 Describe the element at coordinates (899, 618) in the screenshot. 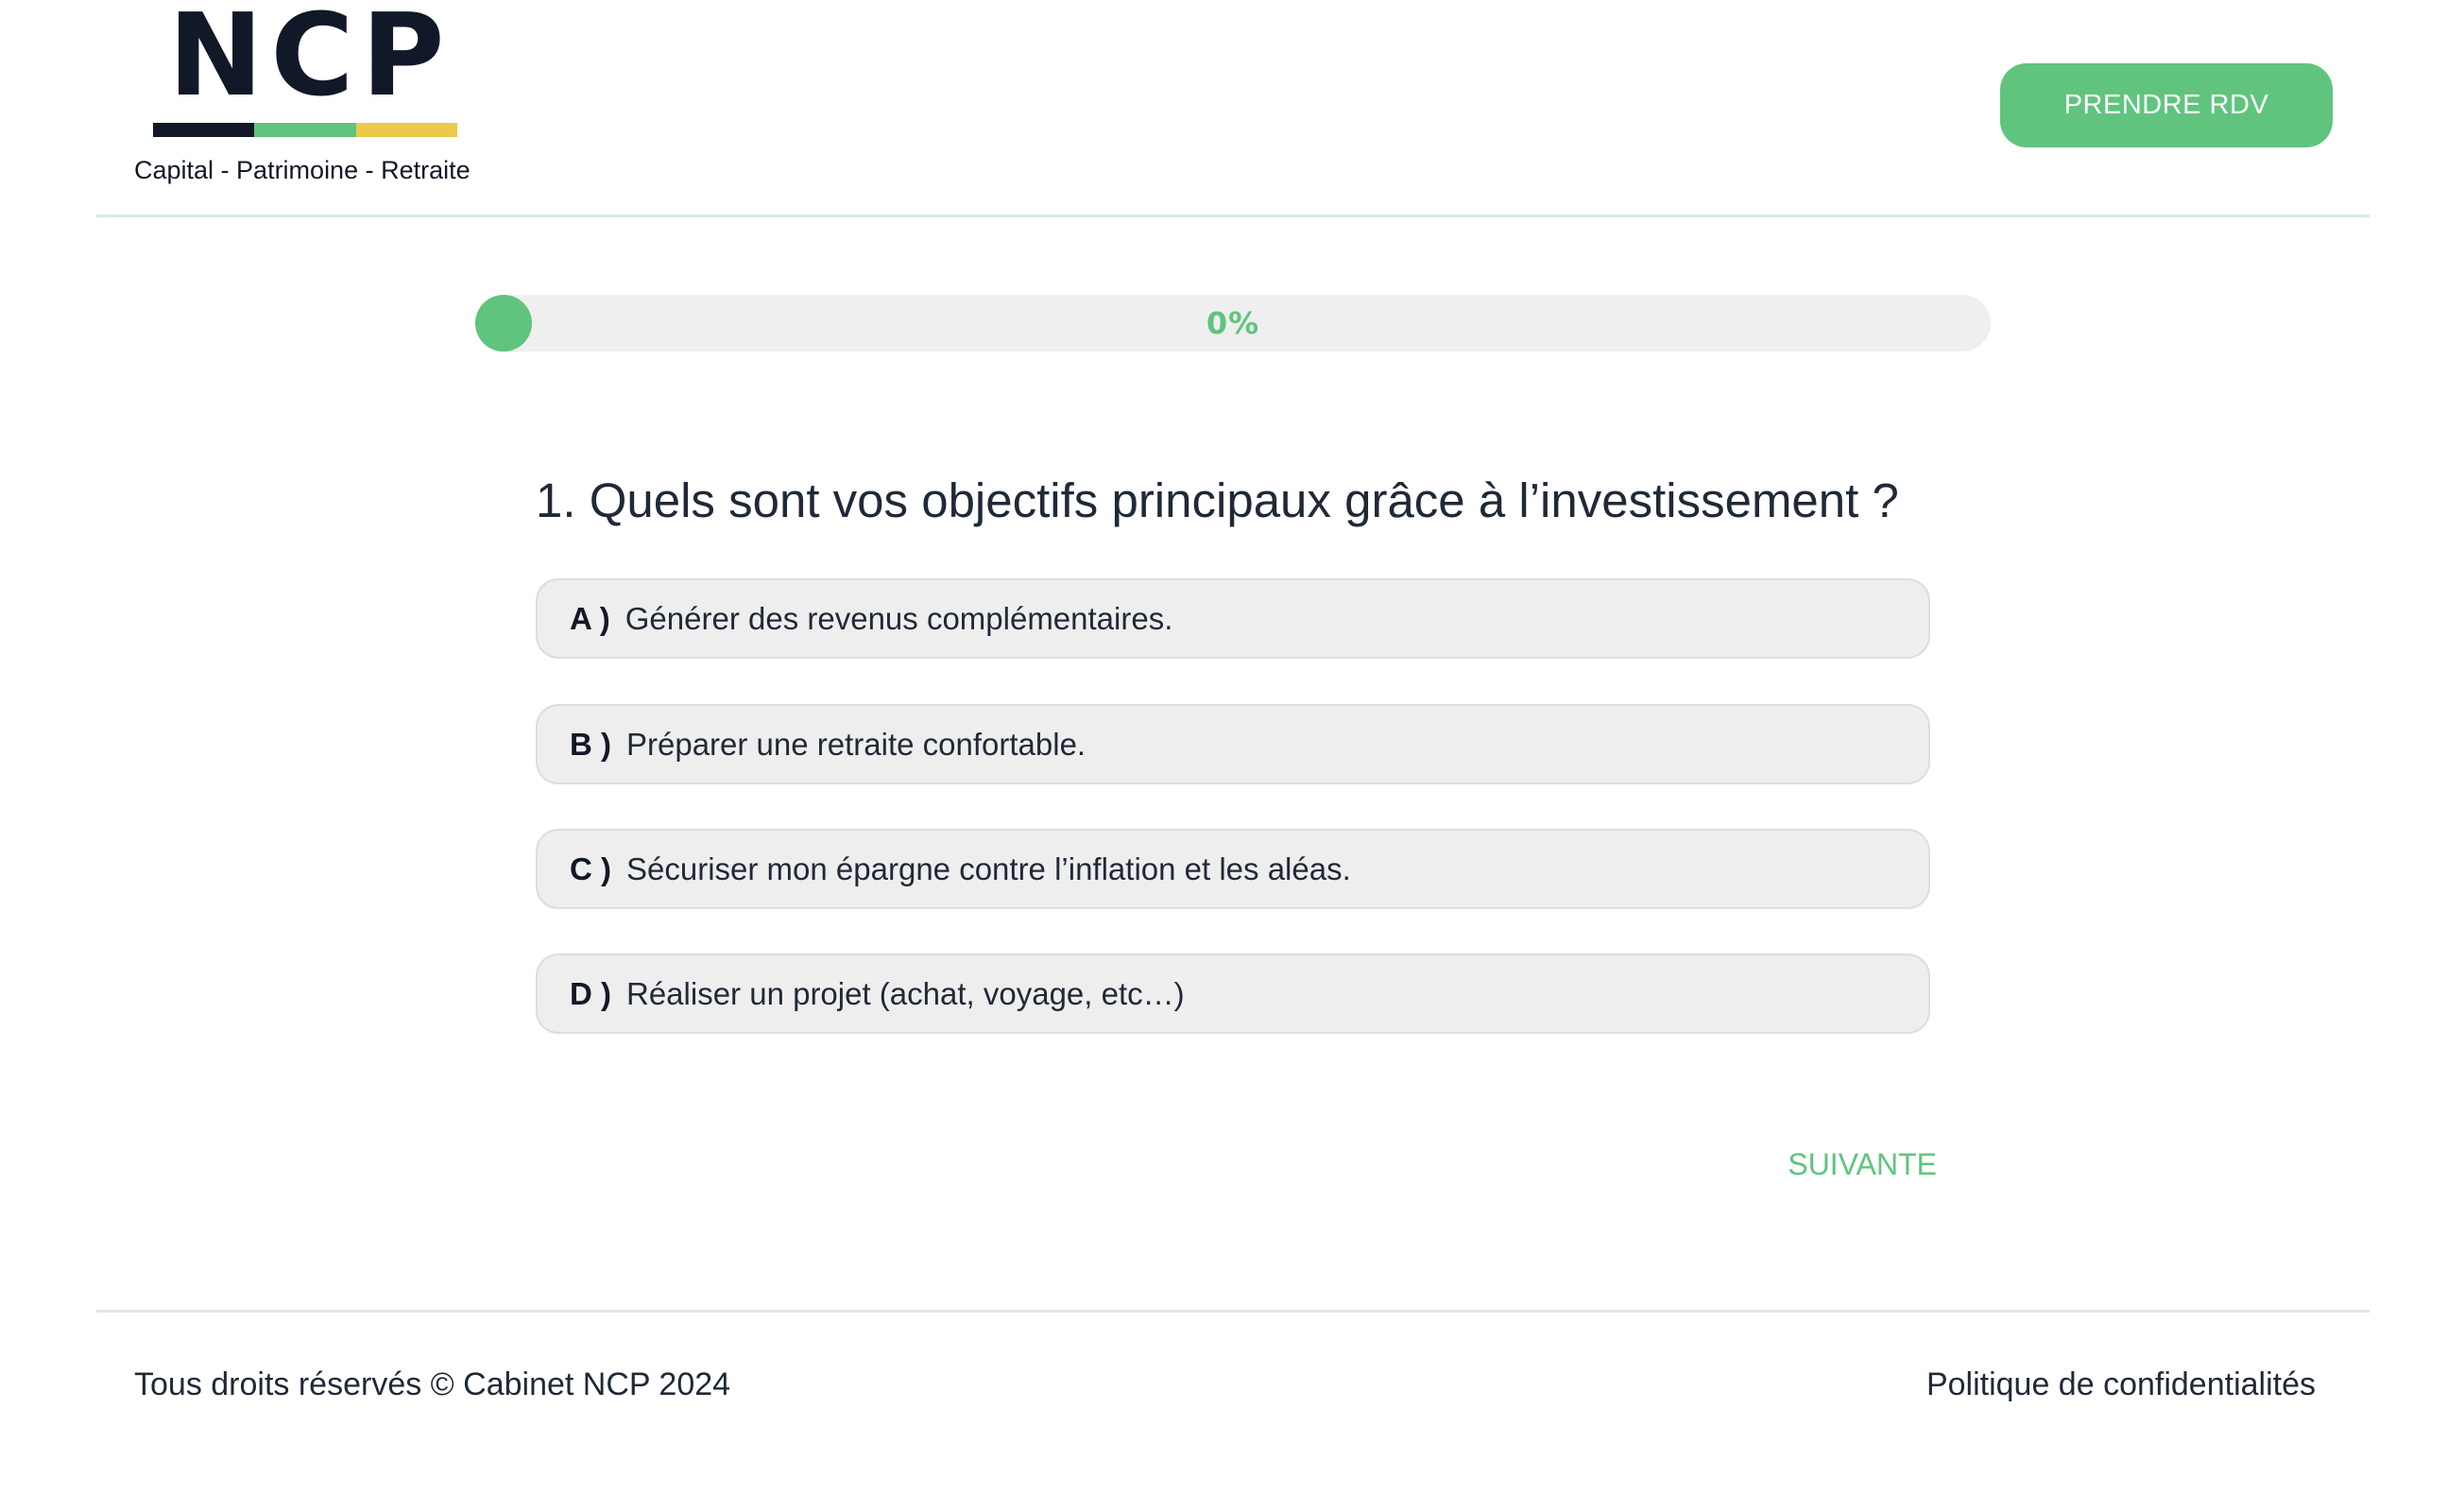

I see `option-text: Générer des revenus complémentaires.` at that location.